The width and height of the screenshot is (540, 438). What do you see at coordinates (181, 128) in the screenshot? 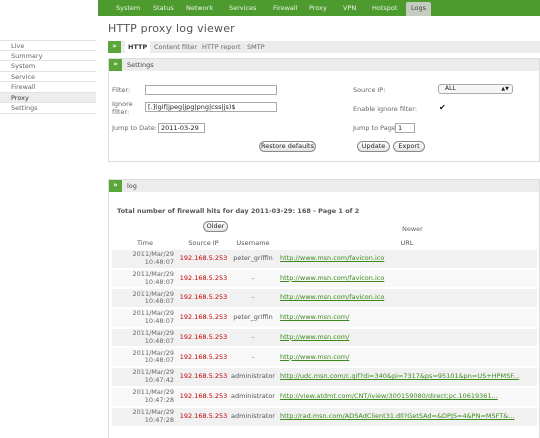
I see `jump-date-input: 2011-03-29` at bounding box center [181, 128].